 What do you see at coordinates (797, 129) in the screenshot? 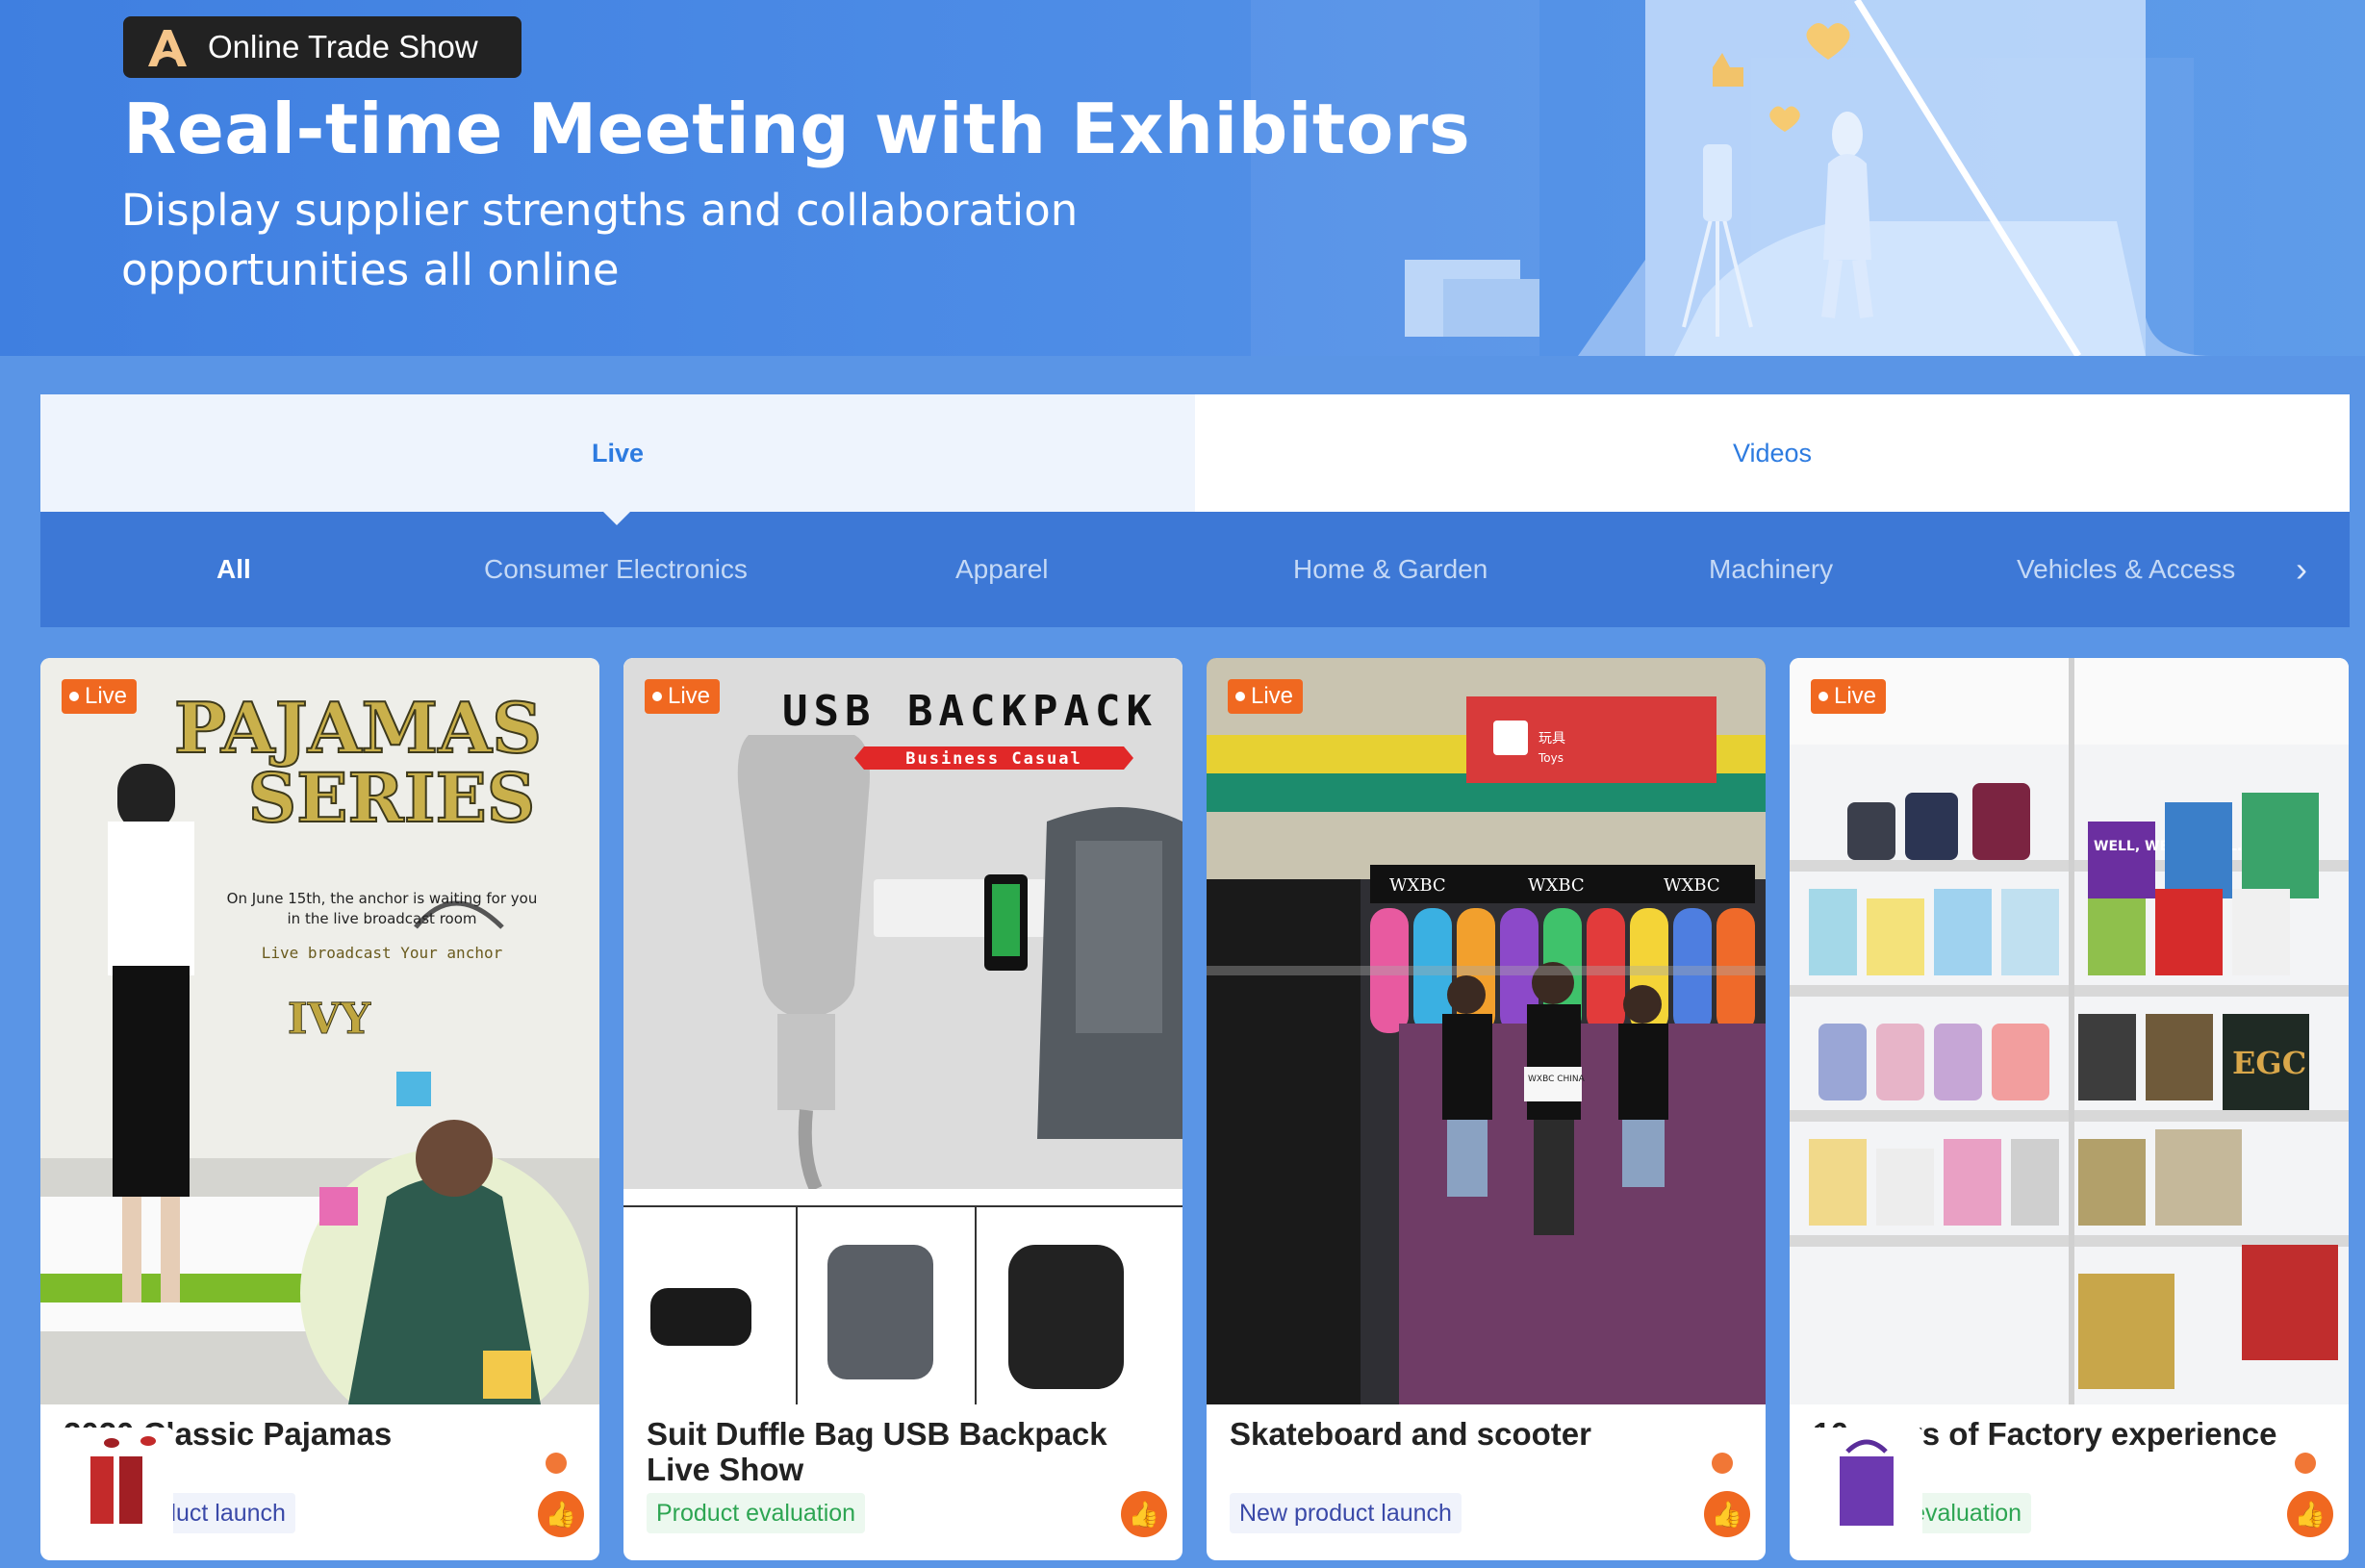
I see `hero-title: Real-time Meeting with Exhibitors` at bounding box center [797, 129].